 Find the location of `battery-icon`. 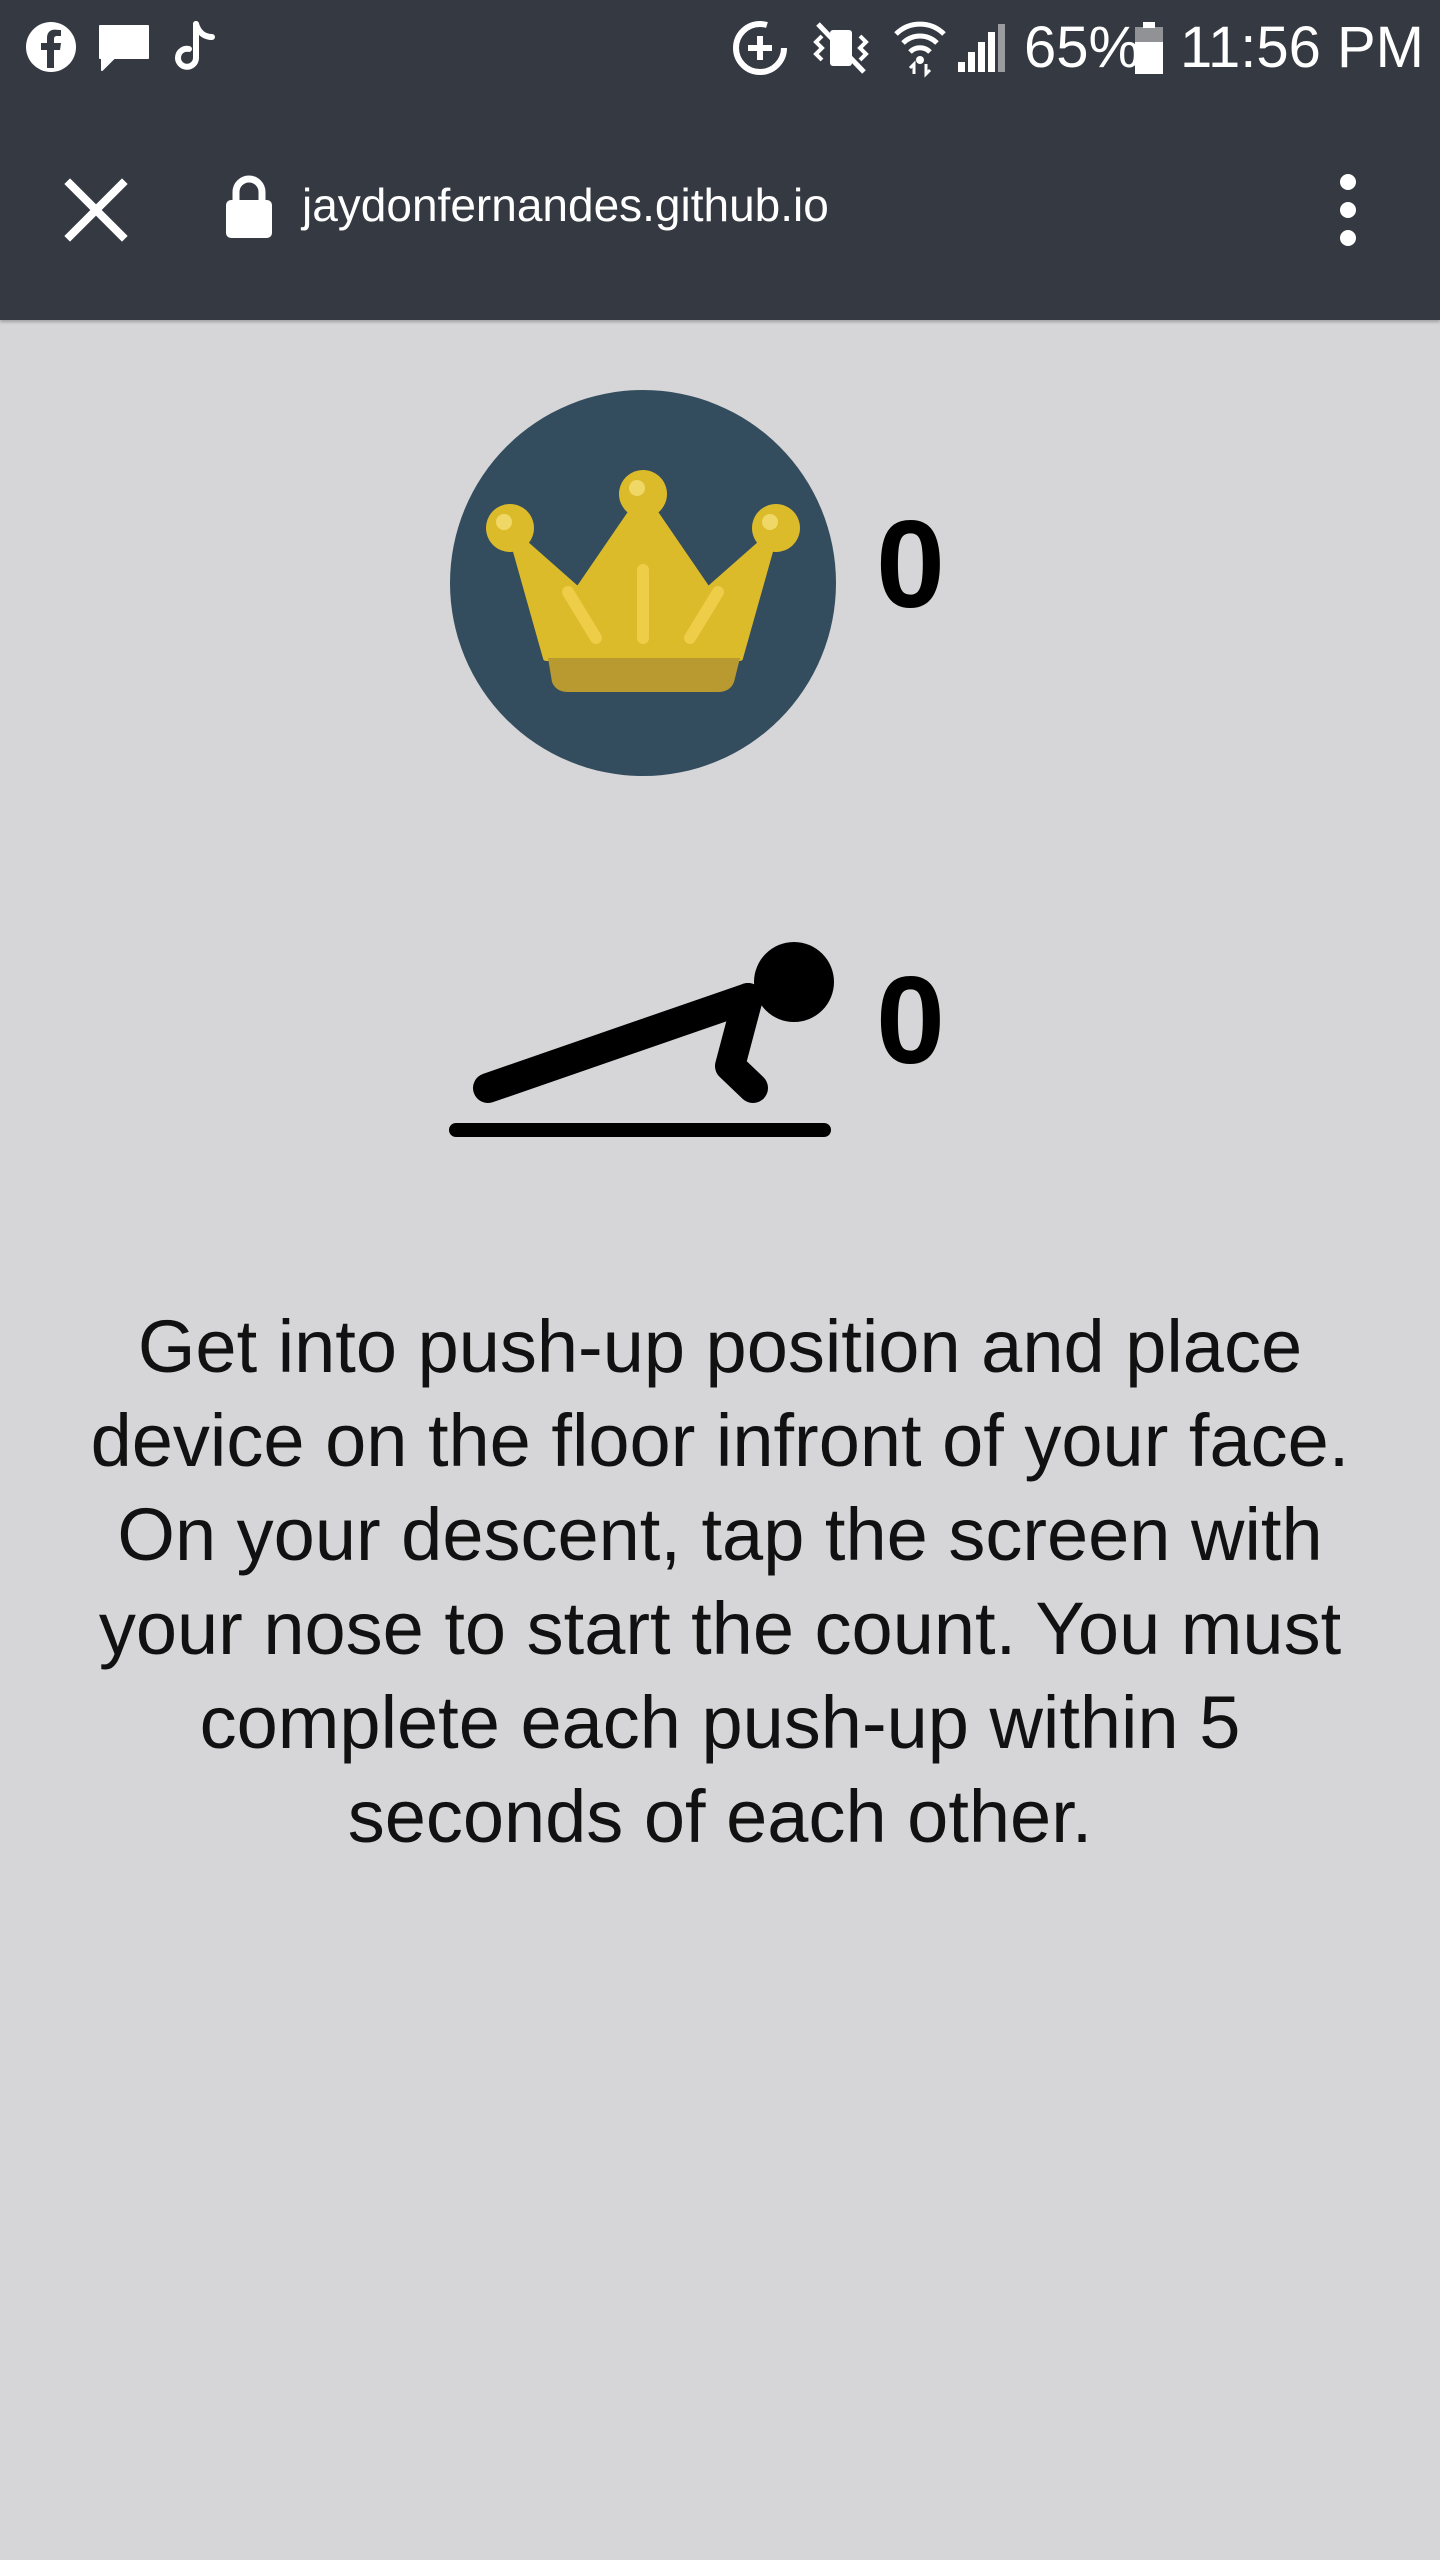

battery-icon is located at coordinates (1149, 48).